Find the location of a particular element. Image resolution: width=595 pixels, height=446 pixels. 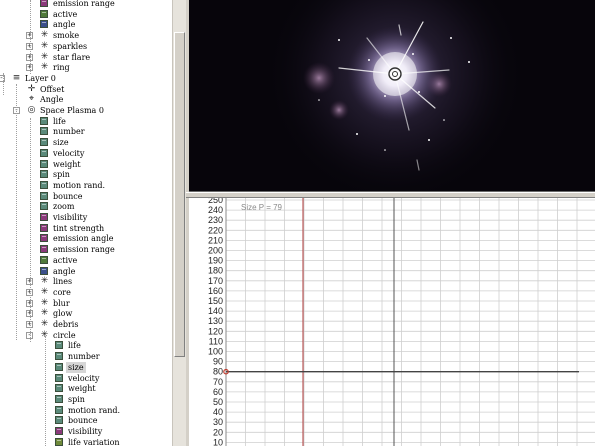

tree-item: tint strength is located at coordinates (86, 228).